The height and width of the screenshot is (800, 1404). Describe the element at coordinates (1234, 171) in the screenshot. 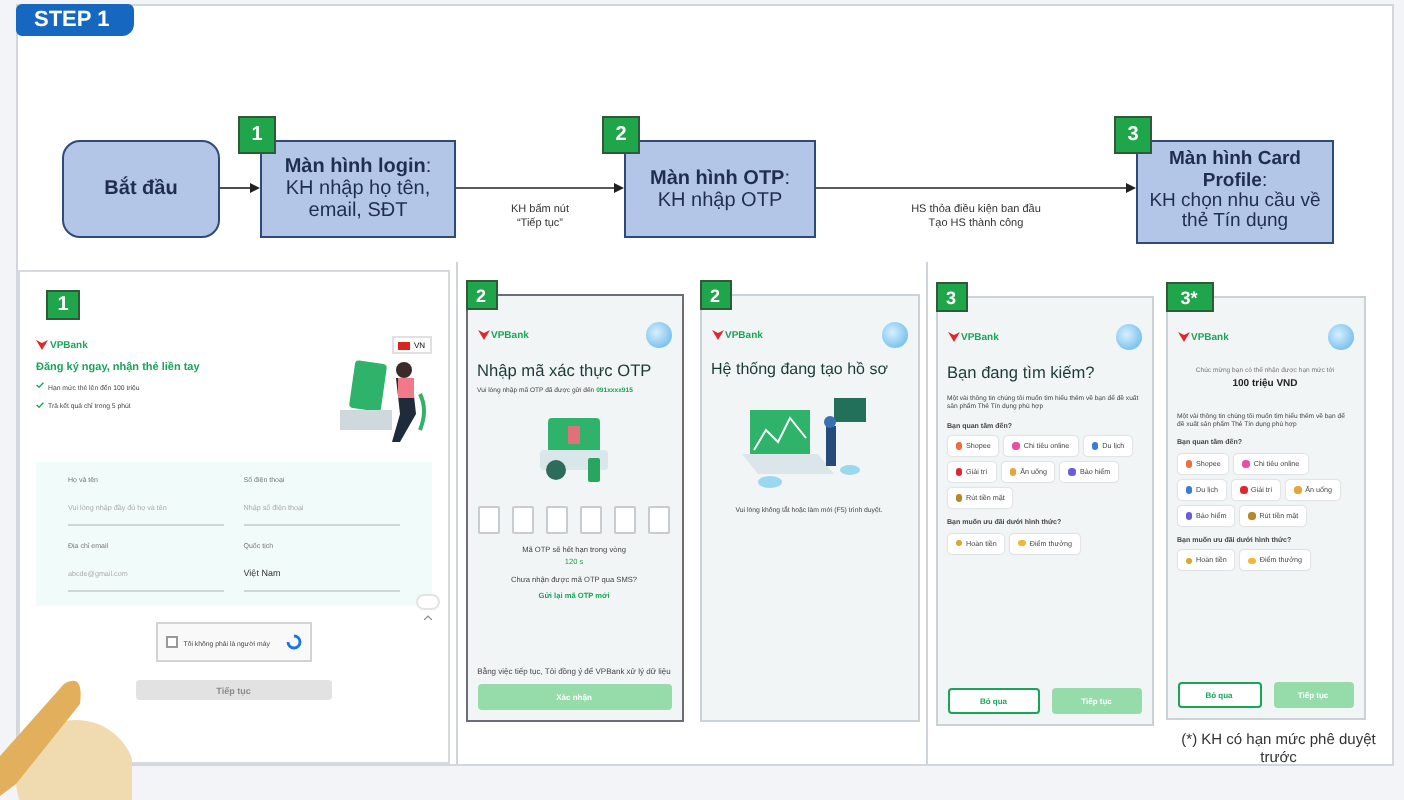

I see `node-title: Màn hình Card Profile:` at that location.